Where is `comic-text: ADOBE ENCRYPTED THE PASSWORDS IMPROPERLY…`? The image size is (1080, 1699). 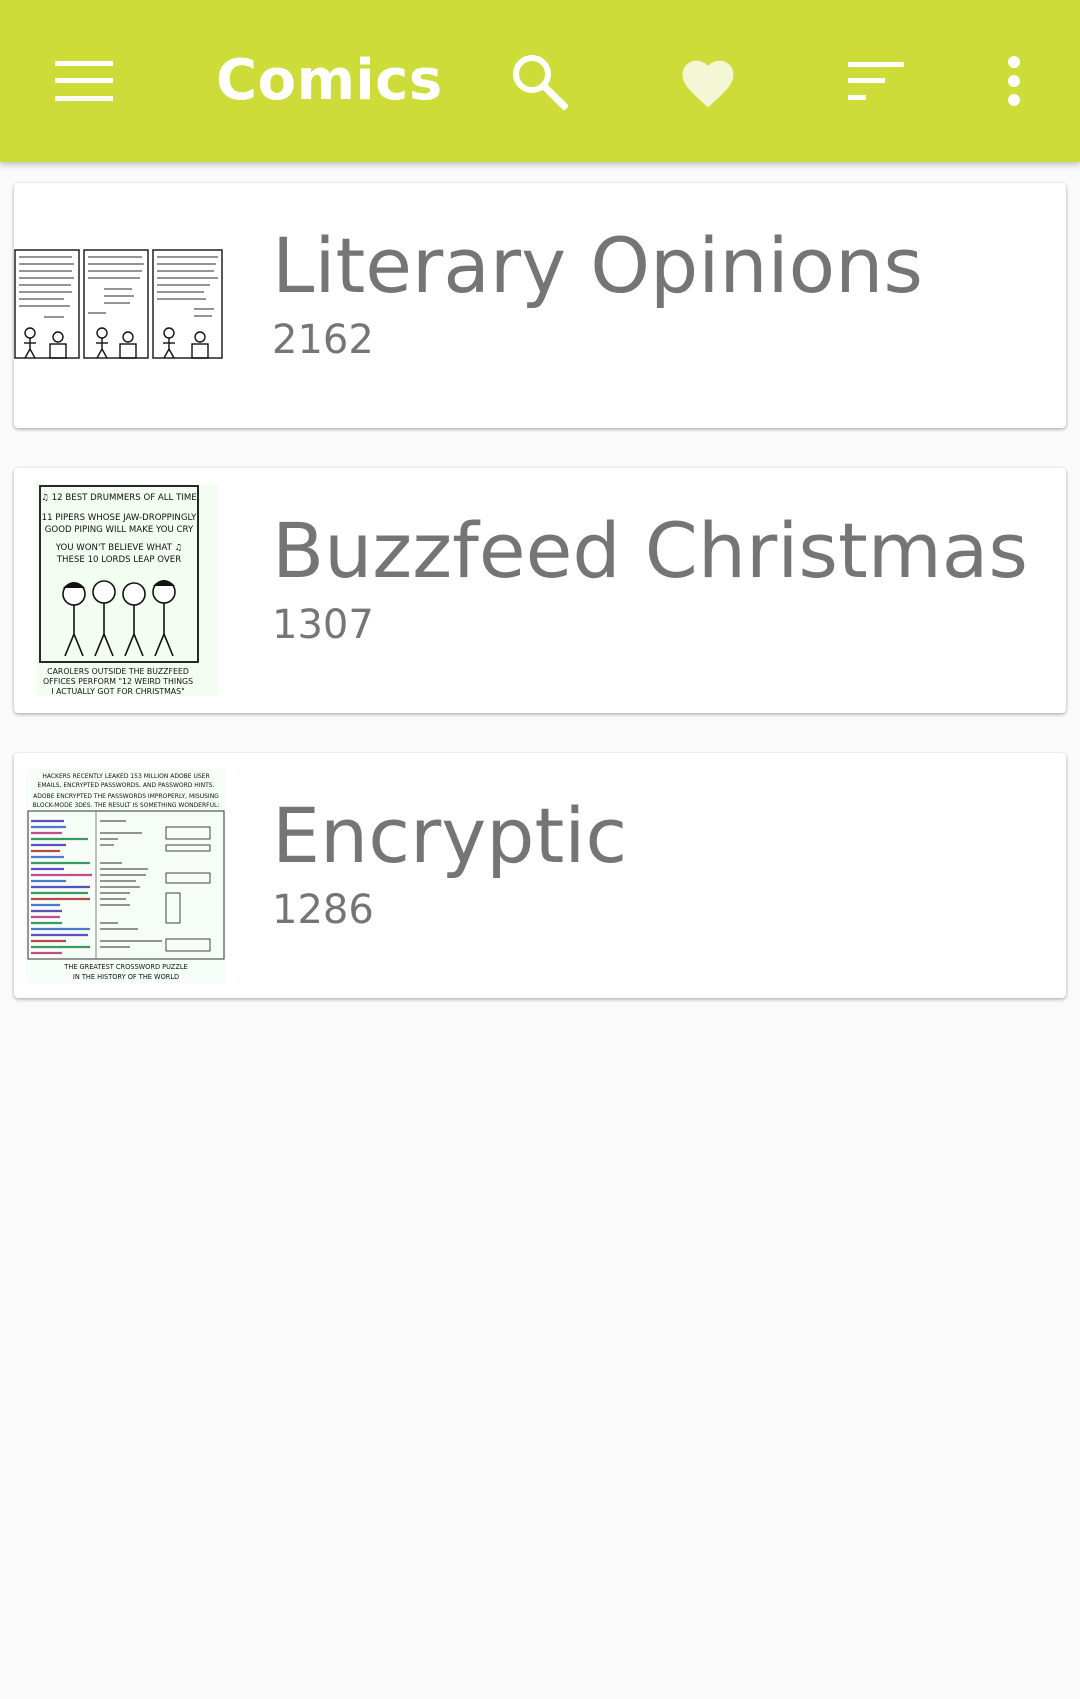 comic-text: ADOBE ENCRYPTED THE PASSWORDS IMPROPERLY… is located at coordinates (126, 796).